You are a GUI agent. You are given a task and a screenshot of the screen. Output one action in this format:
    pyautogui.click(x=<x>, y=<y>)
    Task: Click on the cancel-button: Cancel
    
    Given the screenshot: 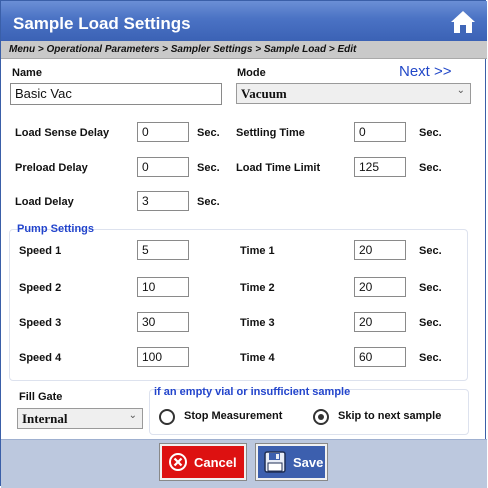 What is the action you would take?
    pyautogui.click(x=203, y=462)
    